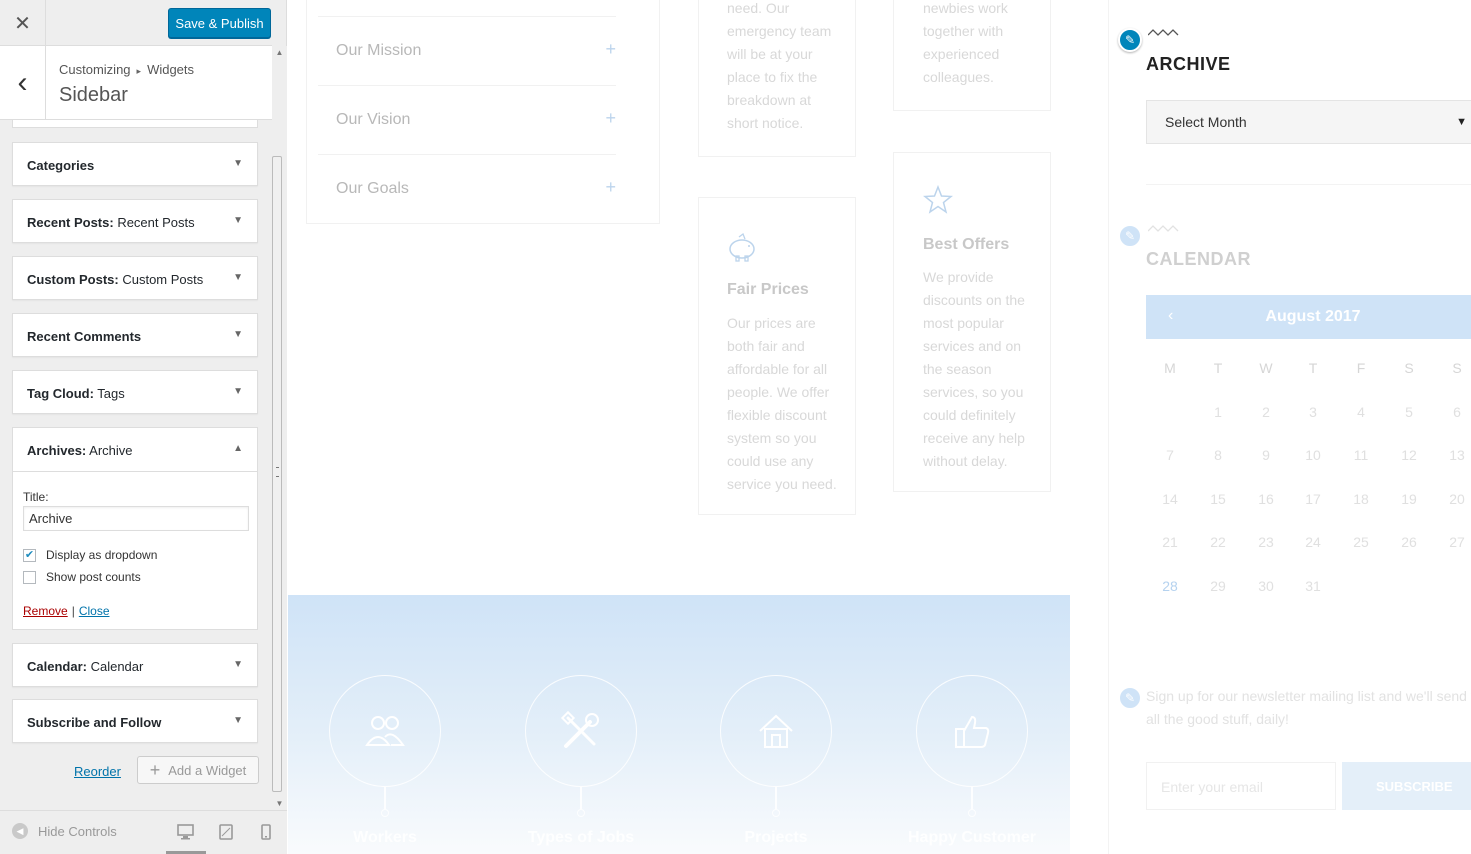 Image resolution: width=1471 pixels, height=854 pixels. What do you see at coordinates (1454, 499) in the screenshot?
I see `calendar-day: 20` at bounding box center [1454, 499].